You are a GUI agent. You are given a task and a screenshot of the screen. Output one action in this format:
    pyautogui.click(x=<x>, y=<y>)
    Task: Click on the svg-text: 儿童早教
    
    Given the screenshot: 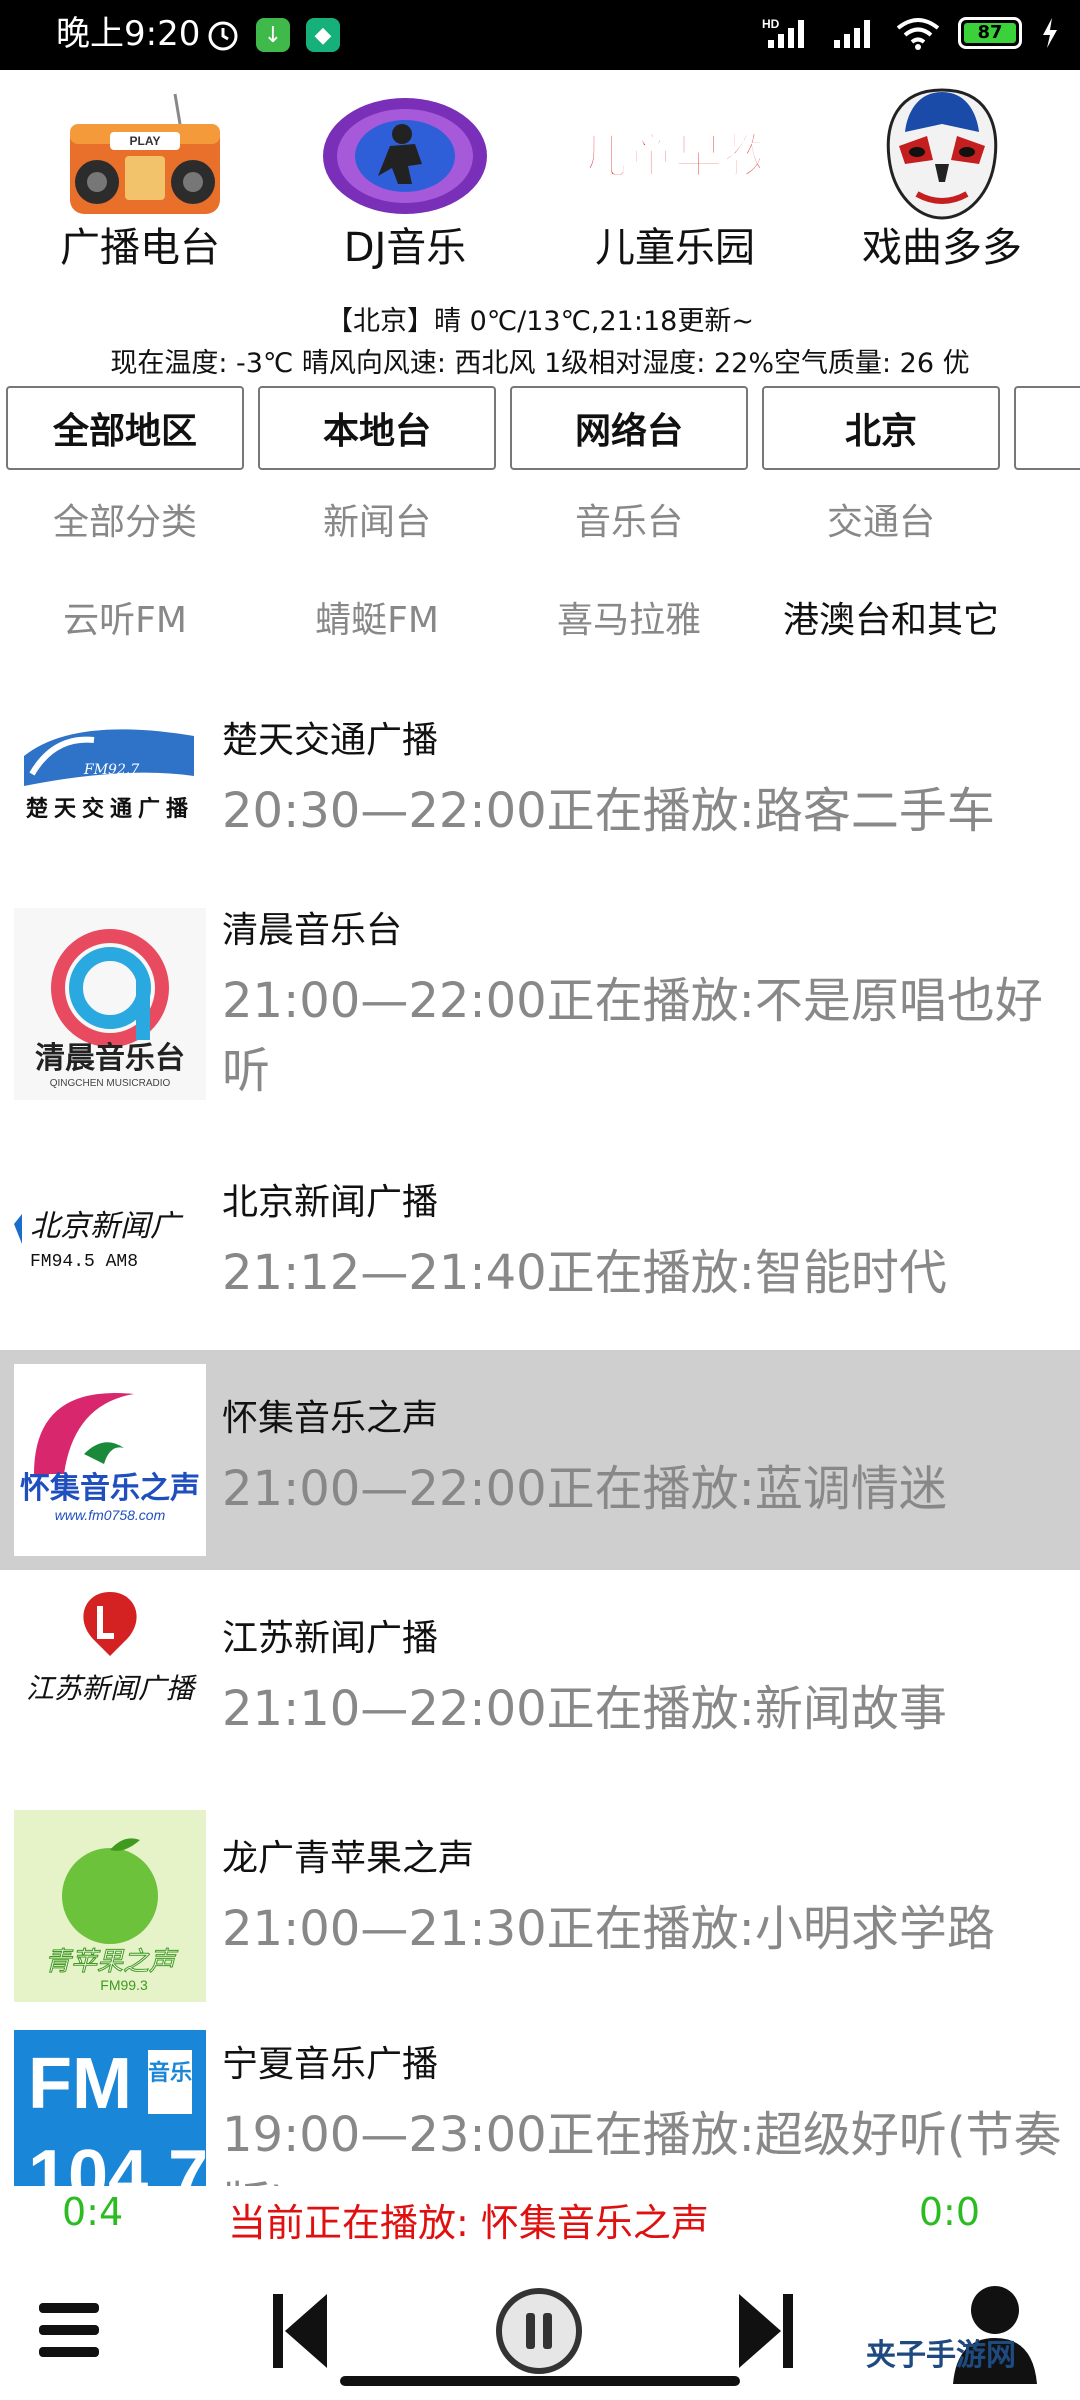 What is the action you would take?
    pyautogui.click(x=675, y=157)
    